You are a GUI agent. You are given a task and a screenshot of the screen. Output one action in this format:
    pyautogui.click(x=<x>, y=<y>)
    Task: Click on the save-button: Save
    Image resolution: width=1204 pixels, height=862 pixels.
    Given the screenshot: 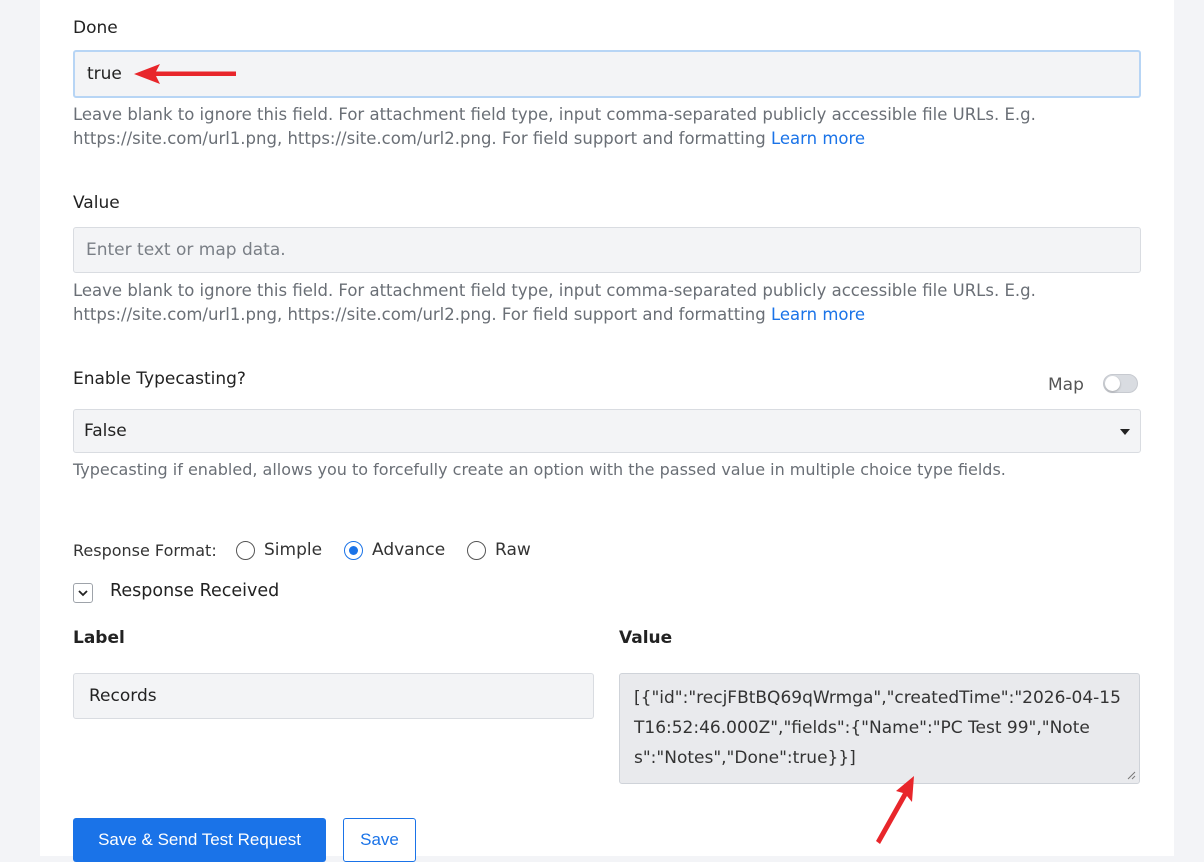 What is the action you would take?
    pyautogui.click(x=379, y=840)
    